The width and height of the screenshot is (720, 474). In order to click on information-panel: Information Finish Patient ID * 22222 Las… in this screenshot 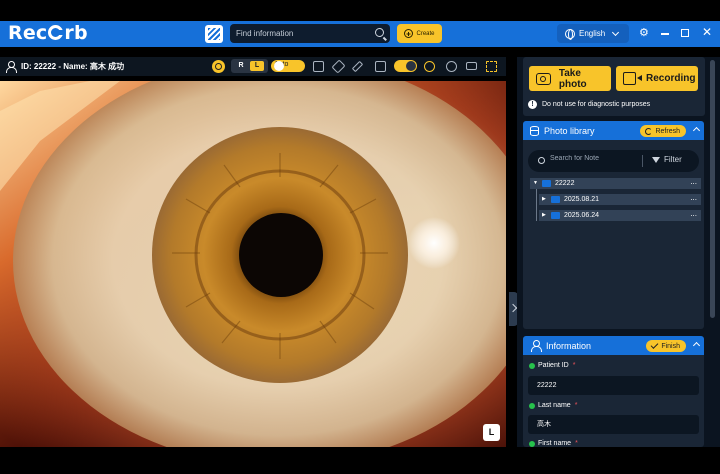, I will do `click(613, 391)`.